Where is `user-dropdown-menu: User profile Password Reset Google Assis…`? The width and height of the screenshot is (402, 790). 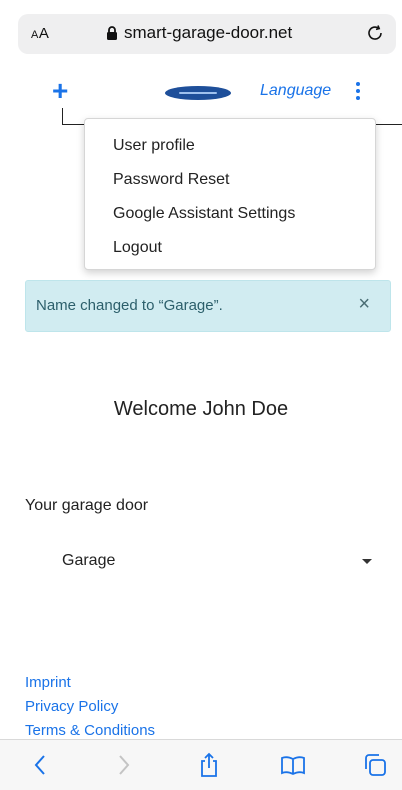 user-dropdown-menu: User profile Password Reset Google Assis… is located at coordinates (230, 194).